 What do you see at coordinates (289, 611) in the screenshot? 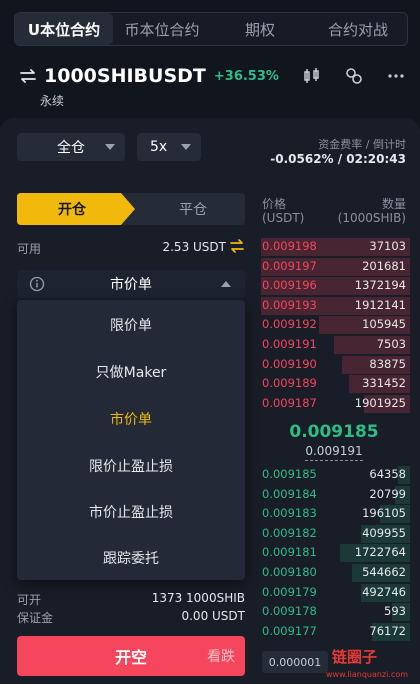
I see `bid-price: 0.009178` at bounding box center [289, 611].